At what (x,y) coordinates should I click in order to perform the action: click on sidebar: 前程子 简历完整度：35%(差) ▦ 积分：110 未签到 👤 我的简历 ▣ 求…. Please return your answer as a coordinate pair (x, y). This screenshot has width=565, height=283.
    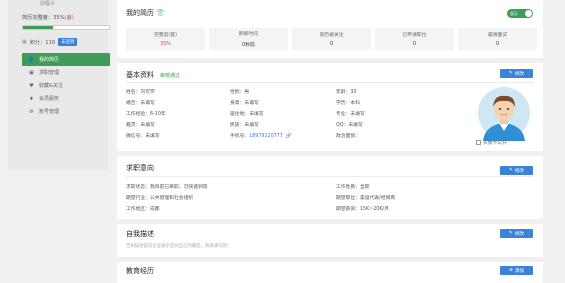
    Looking at the image, I should click on (59, 85).